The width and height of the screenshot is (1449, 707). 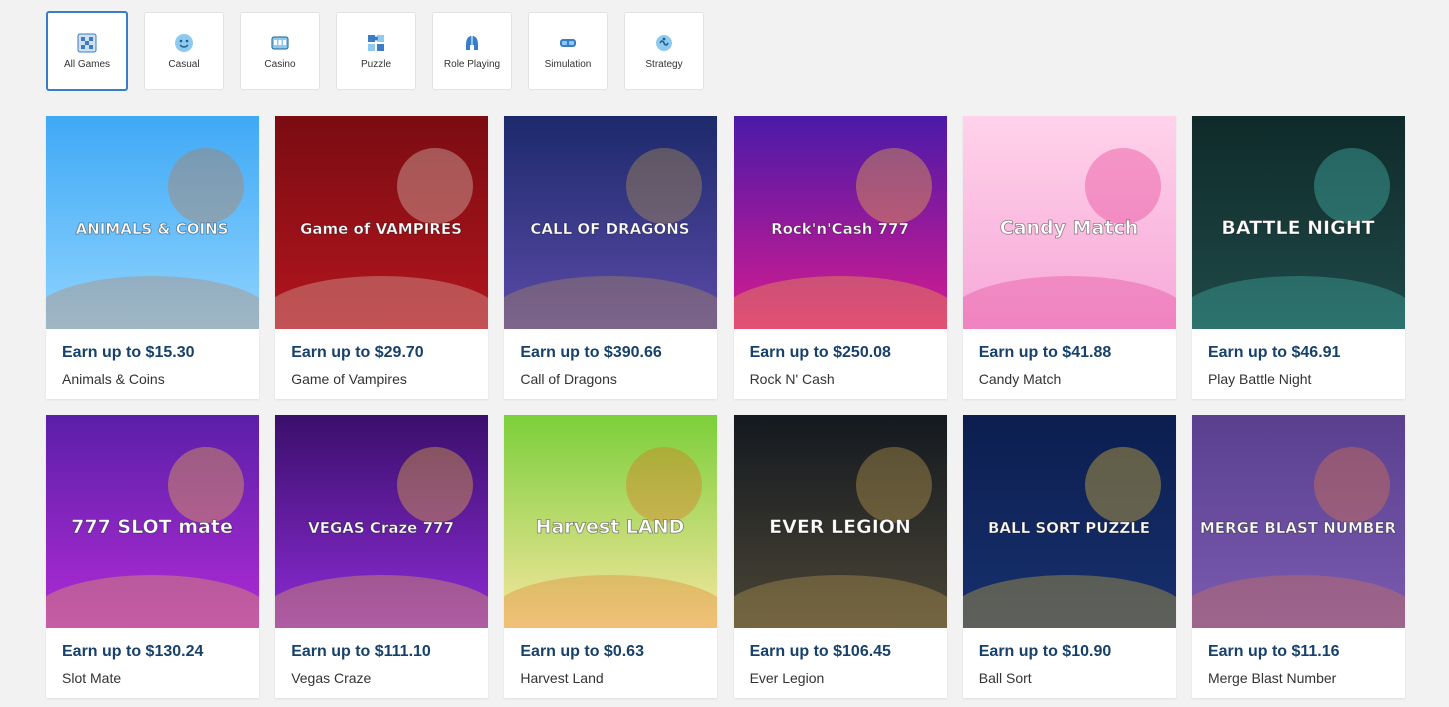 I want to click on game-thumbnail: 777 SLOT mate, so click(x=152, y=521).